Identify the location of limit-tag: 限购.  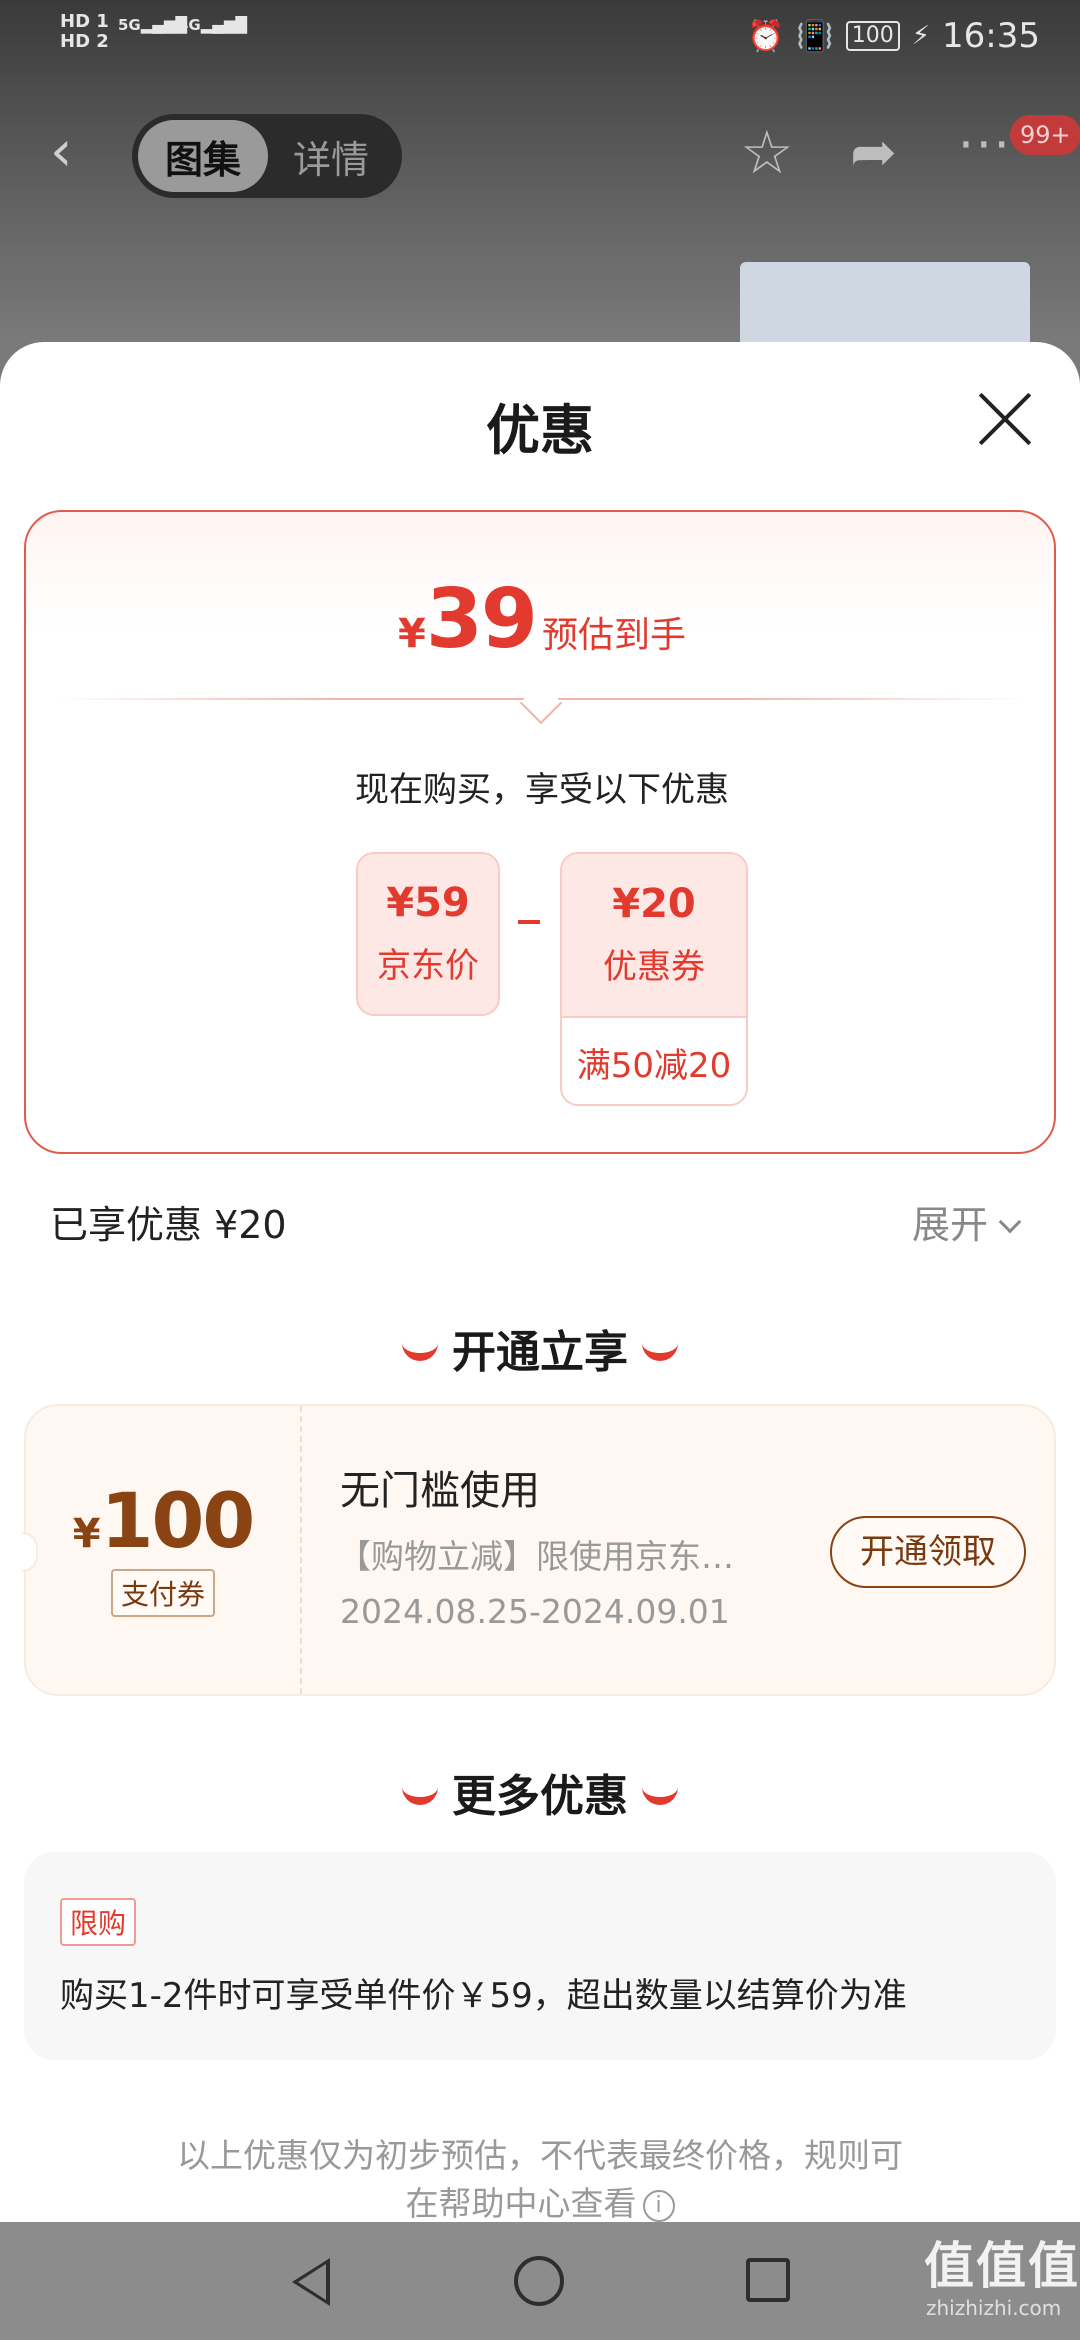
(98, 1922).